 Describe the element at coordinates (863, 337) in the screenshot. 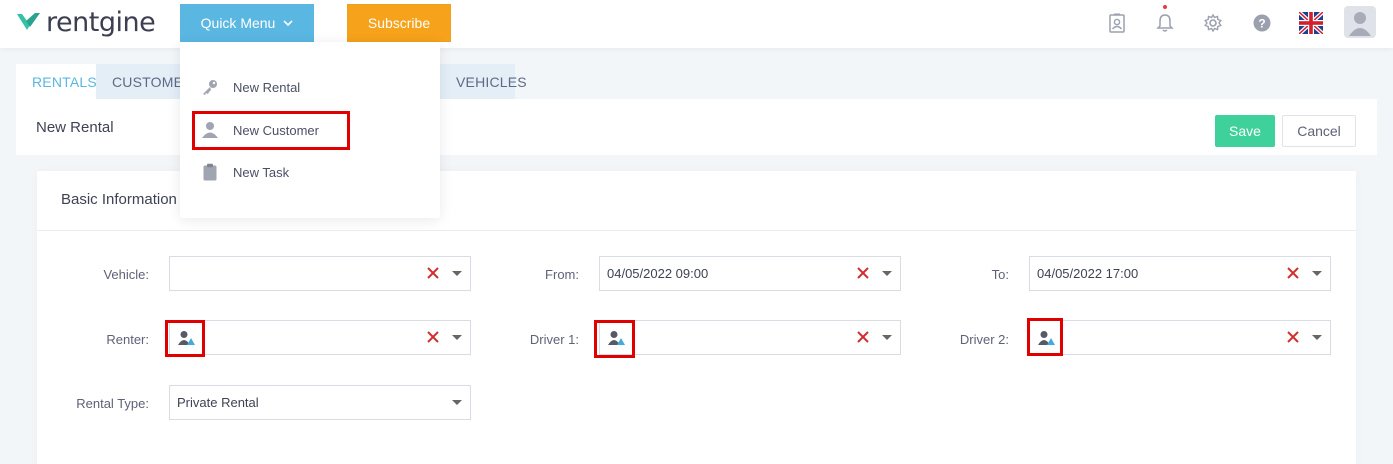

I see `clear-driver1-icon` at that location.